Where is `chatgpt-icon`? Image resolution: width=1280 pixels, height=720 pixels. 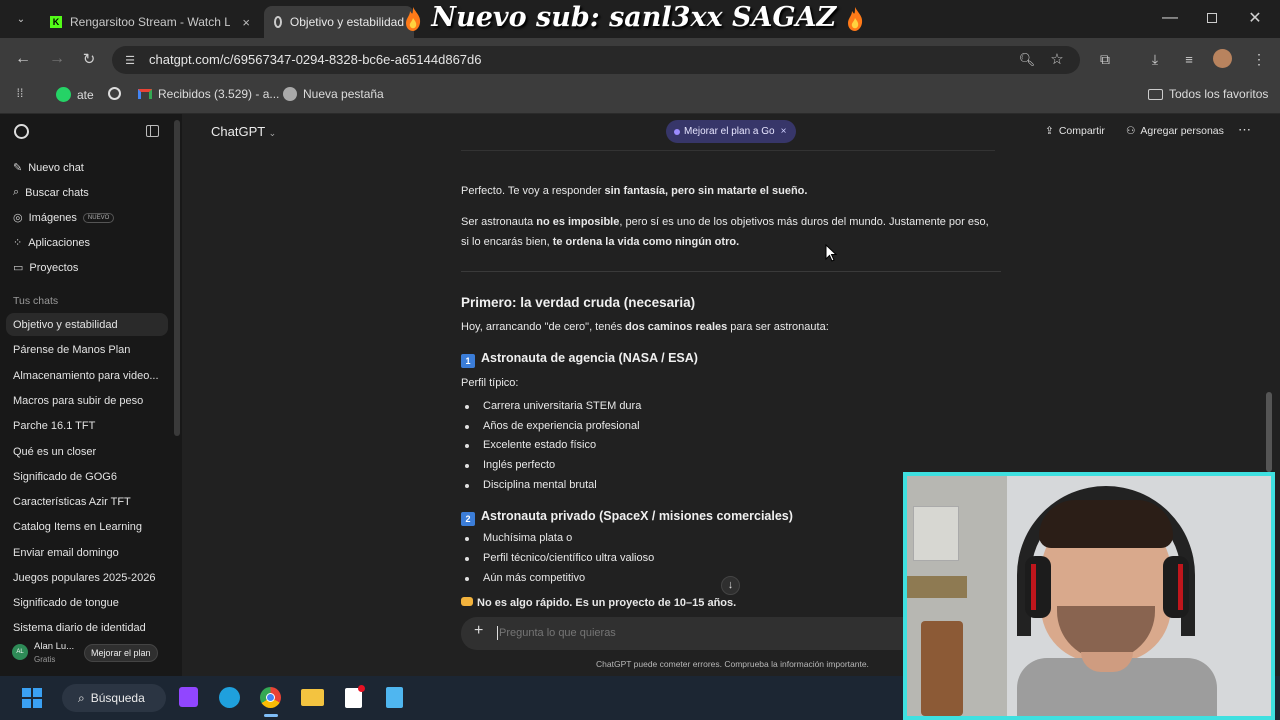 chatgpt-icon is located at coordinates (114, 93).